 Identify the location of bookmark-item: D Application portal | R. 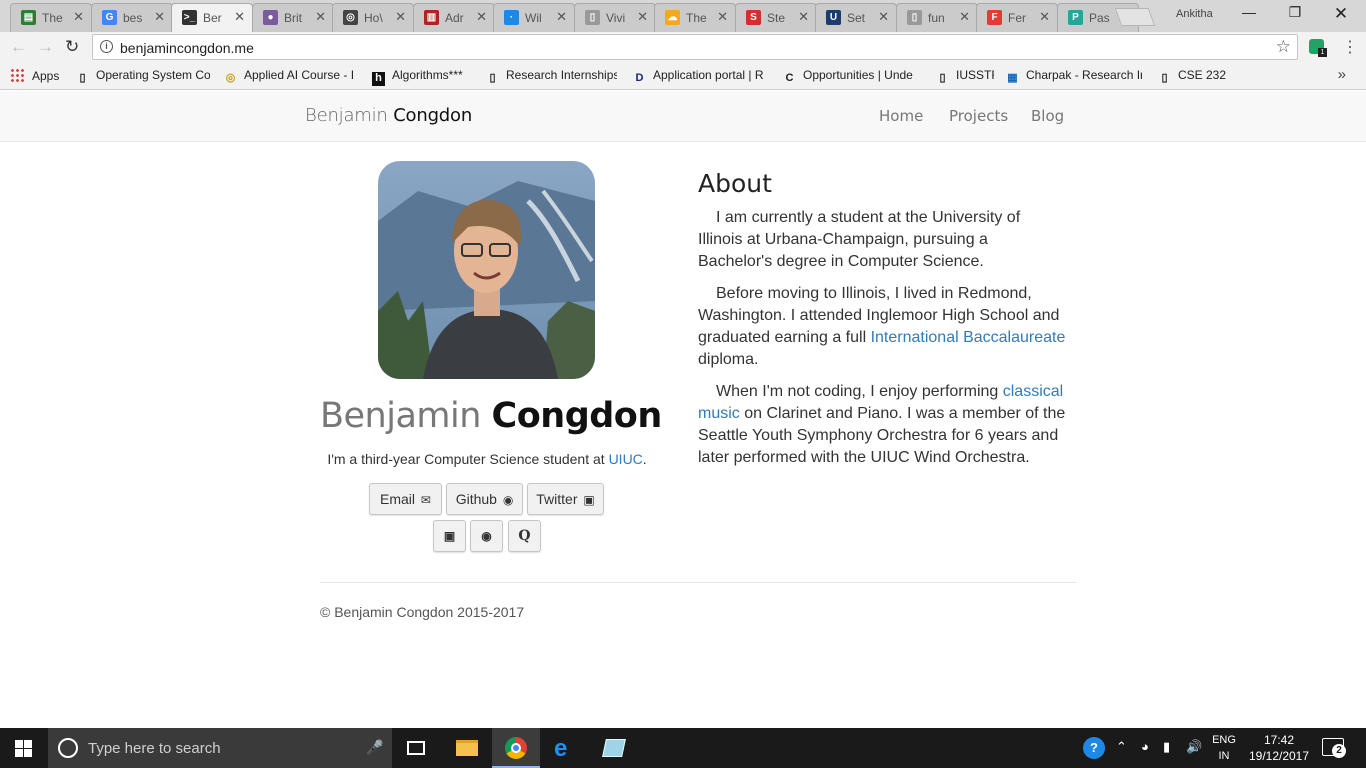
(698, 77).